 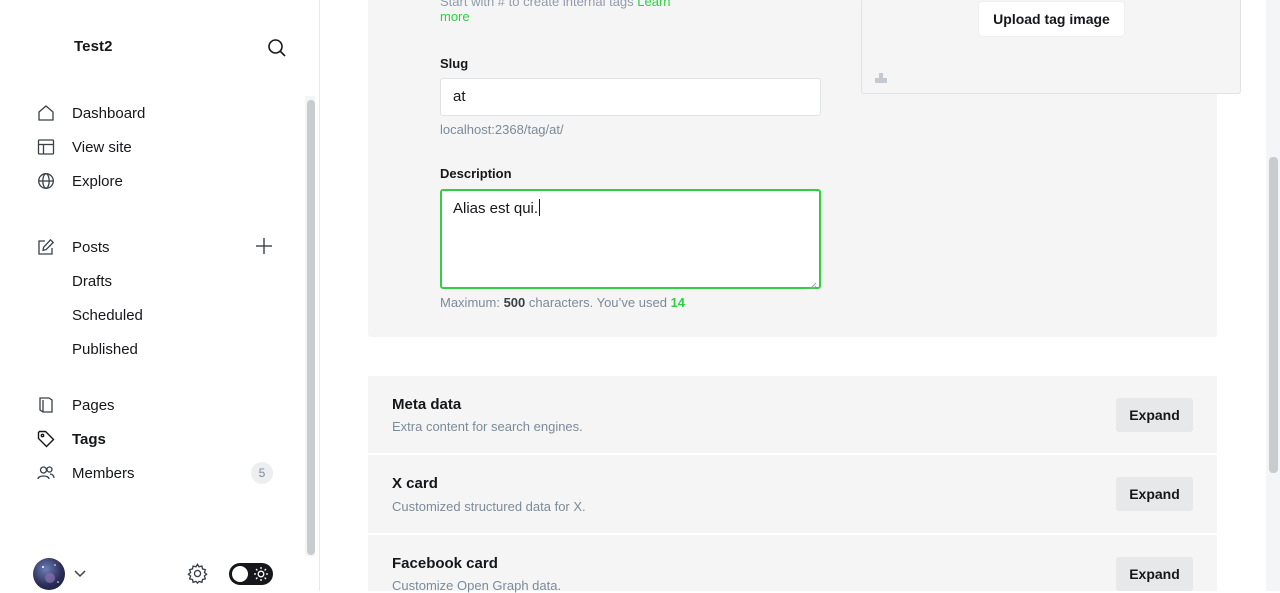 I want to click on tag-image-dropzone: Upload tag image, so click(x=1051, y=47).